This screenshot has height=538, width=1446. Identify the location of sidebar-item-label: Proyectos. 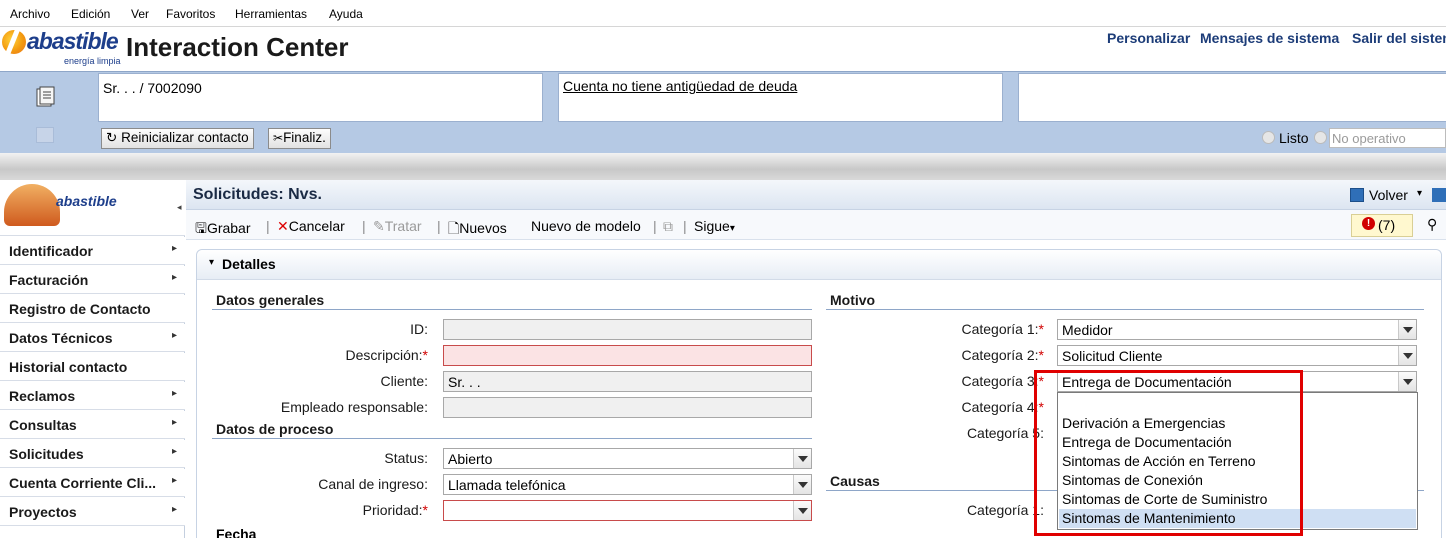
(43, 512).